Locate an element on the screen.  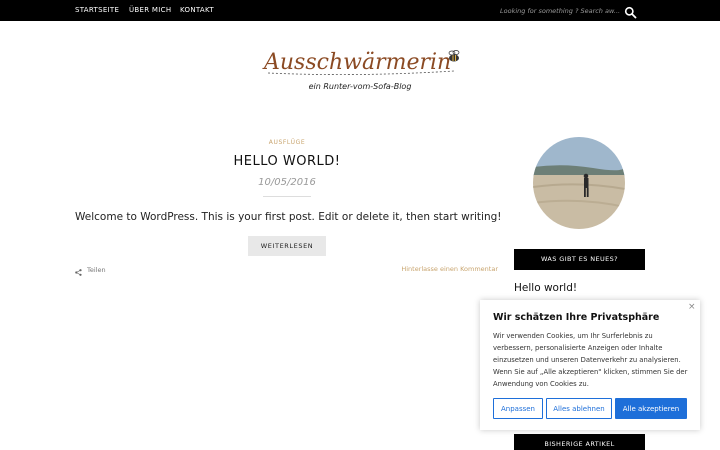
customize-button: Anpassen is located at coordinates (518, 408).